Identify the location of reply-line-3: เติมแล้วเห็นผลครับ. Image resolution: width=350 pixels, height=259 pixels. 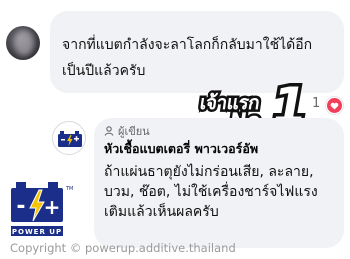
(161, 212).